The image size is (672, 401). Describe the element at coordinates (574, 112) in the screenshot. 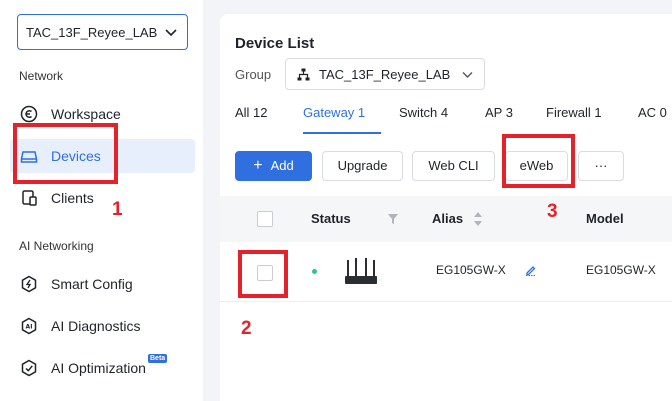

I see `tab-firewall: Firewall 1` at that location.